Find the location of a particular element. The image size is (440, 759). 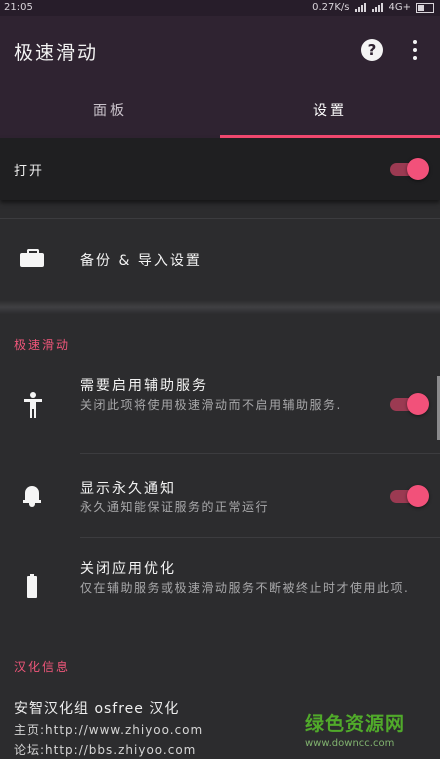

status-indicators: 0.27K/s 4G+ is located at coordinates (373, 7).